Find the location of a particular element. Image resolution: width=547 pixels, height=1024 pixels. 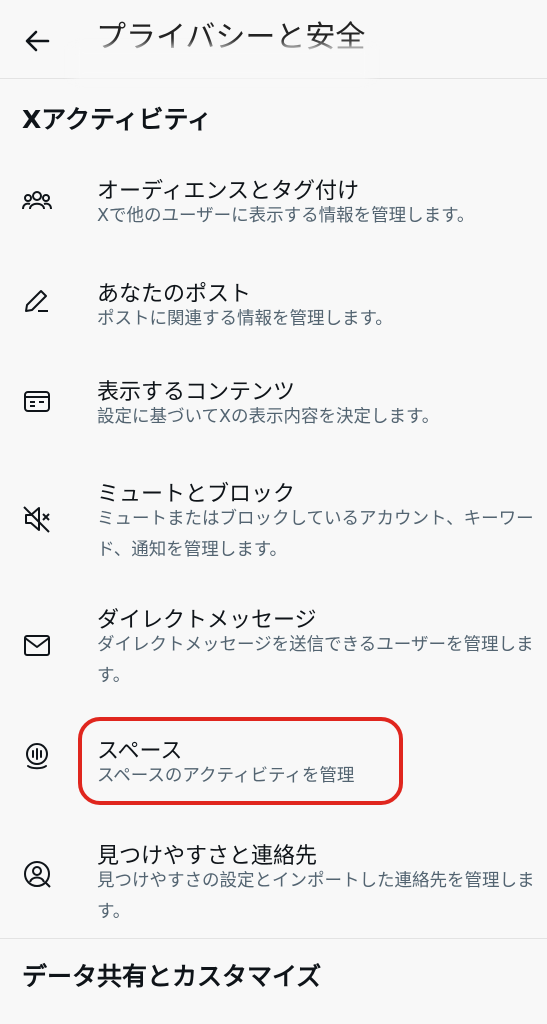

settings-item-audience-tagging: オーディエンスとタグ付け Xで他のユーザーに表示する情報を管理します。 is located at coordinates (273, 210).